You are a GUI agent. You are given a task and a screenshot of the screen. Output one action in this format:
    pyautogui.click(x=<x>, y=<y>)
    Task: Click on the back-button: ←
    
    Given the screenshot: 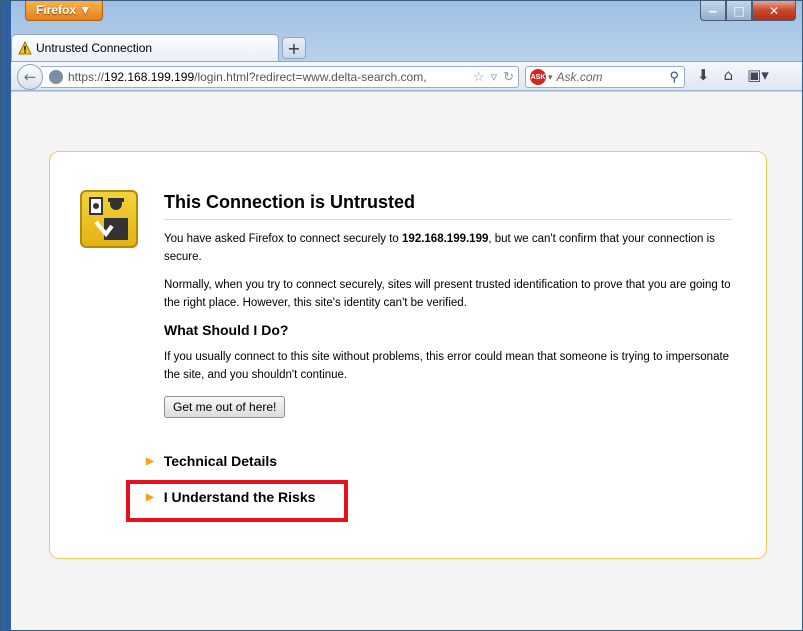 What is the action you would take?
    pyautogui.click(x=30, y=77)
    